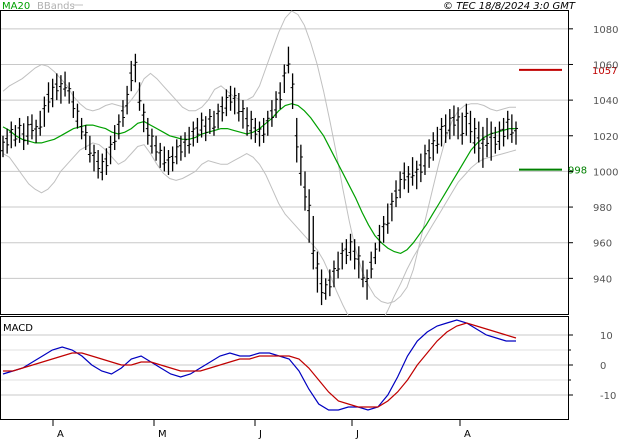  Describe the element at coordinates (605, 101) in the screenshot. I see `price-tick-label: 1040` at that location.